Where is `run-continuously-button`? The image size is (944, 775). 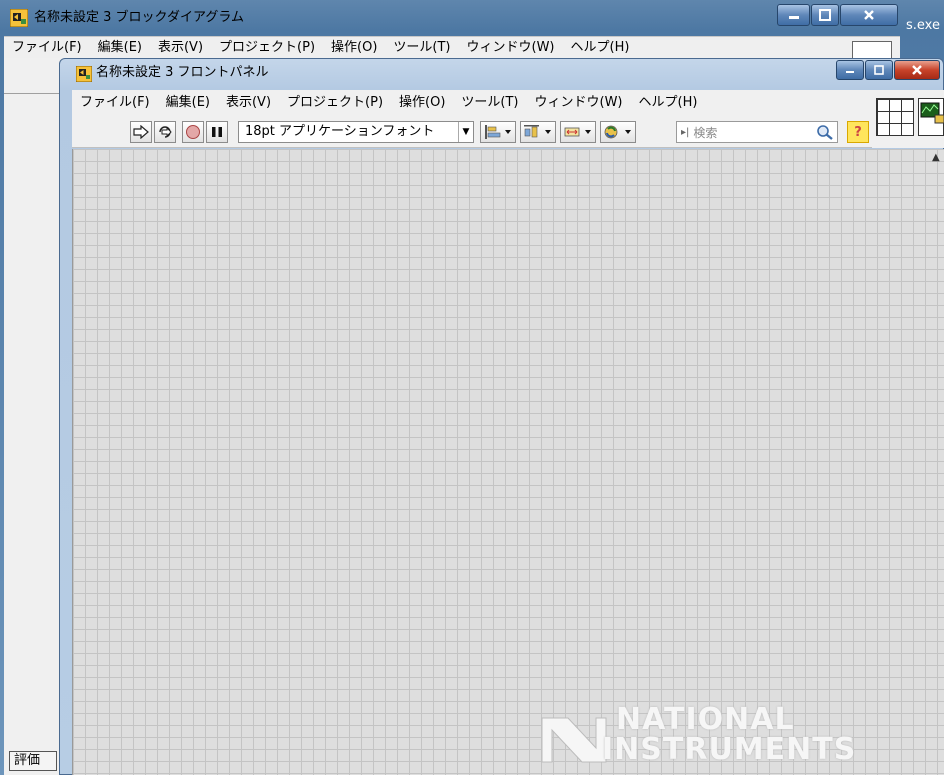 run-continuously-button is located at coordinates (165, 132).